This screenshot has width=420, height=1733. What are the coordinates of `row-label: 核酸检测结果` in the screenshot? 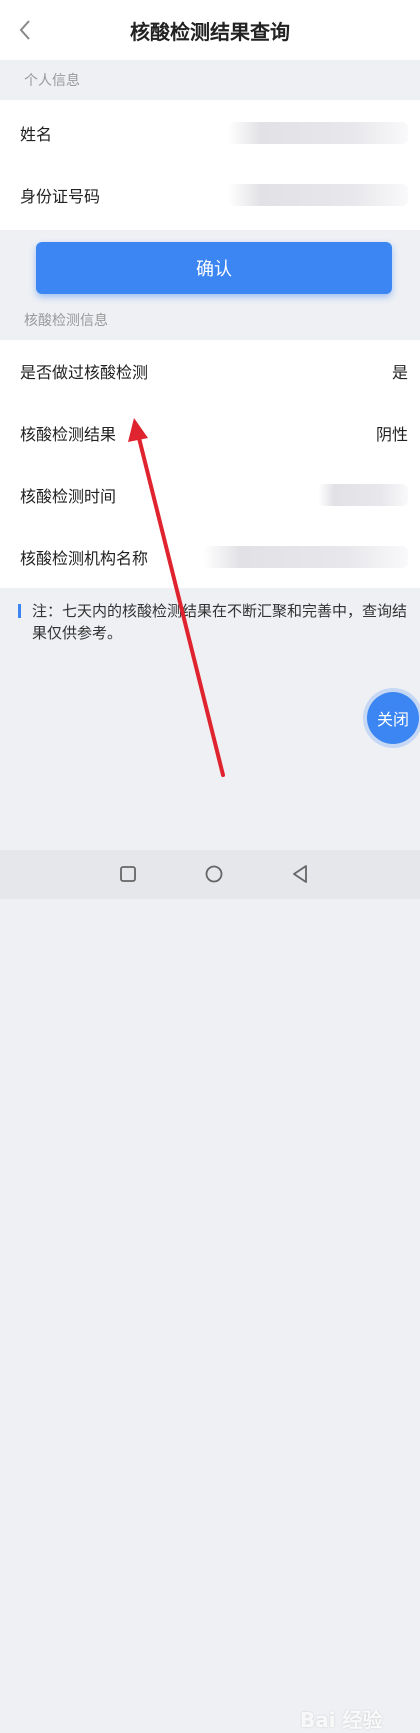 It's located at (68, 434).